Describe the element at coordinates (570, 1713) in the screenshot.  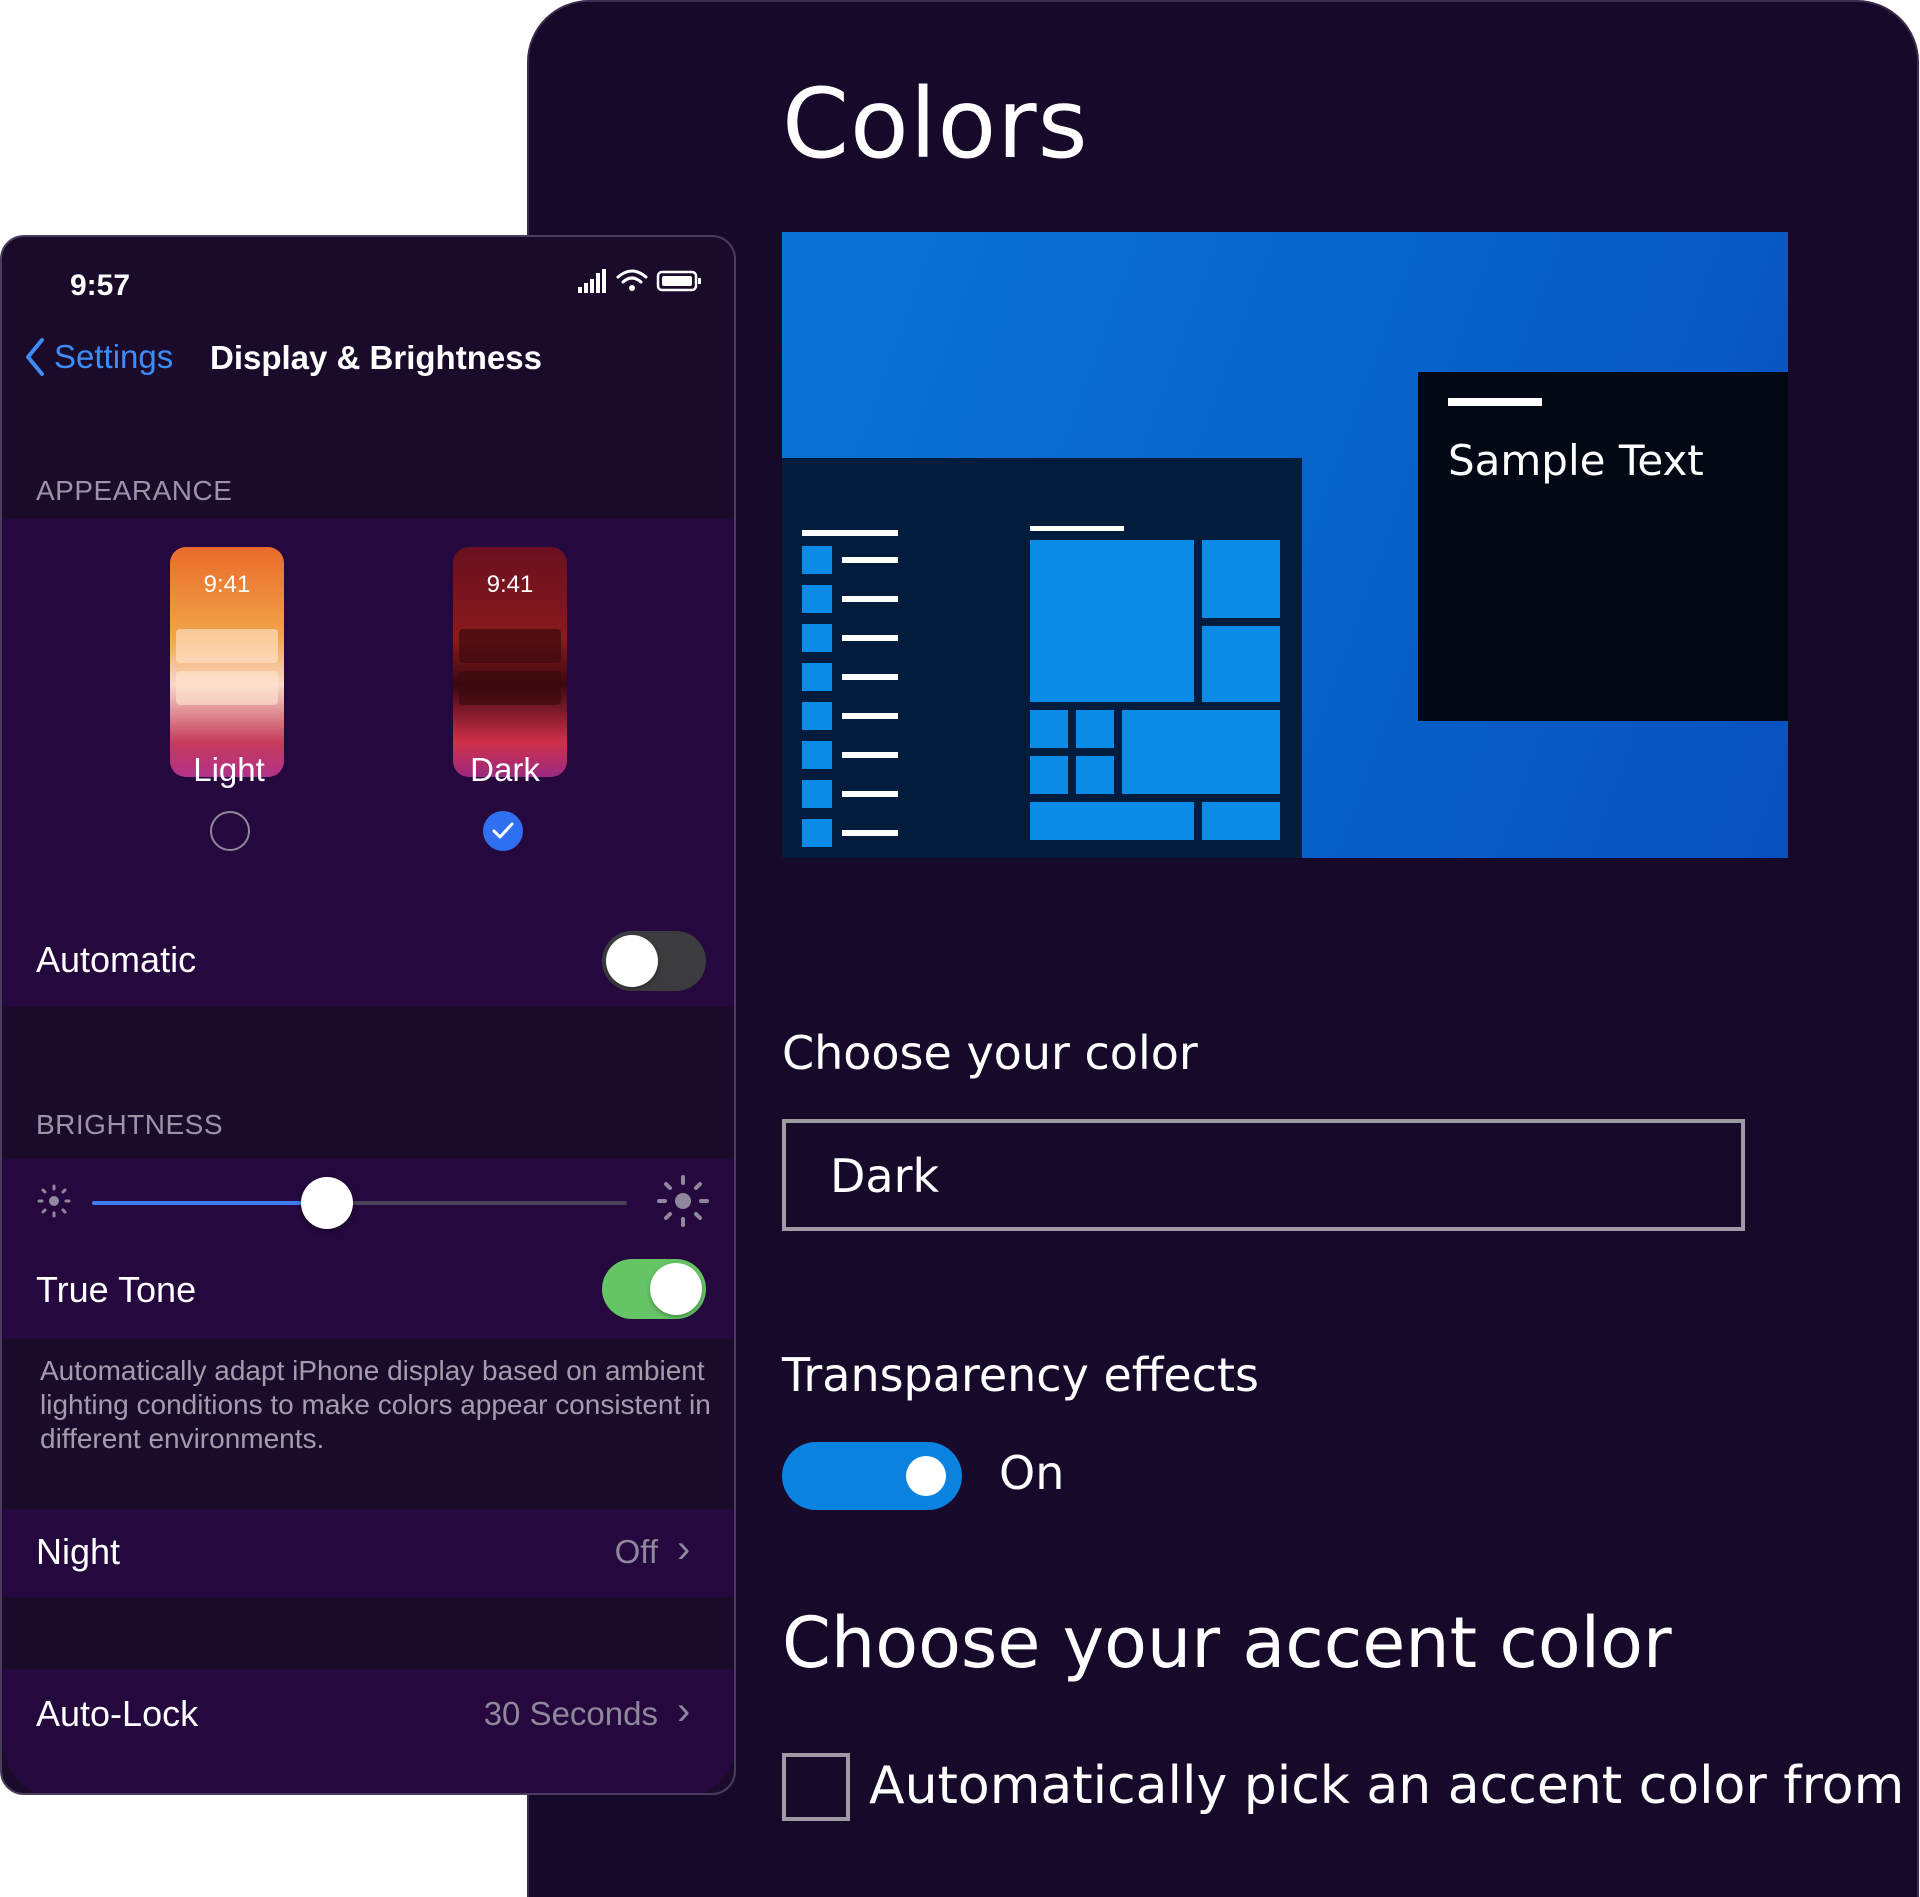
I see `auto-lock-value: 30 Seconds` at that location.